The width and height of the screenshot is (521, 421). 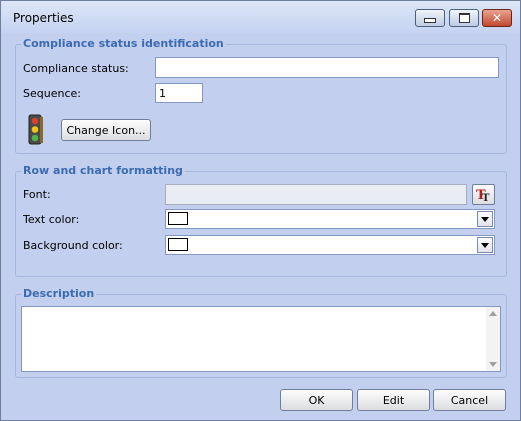 I want to click on traffic-light-icon, so click(x=35, y=129).